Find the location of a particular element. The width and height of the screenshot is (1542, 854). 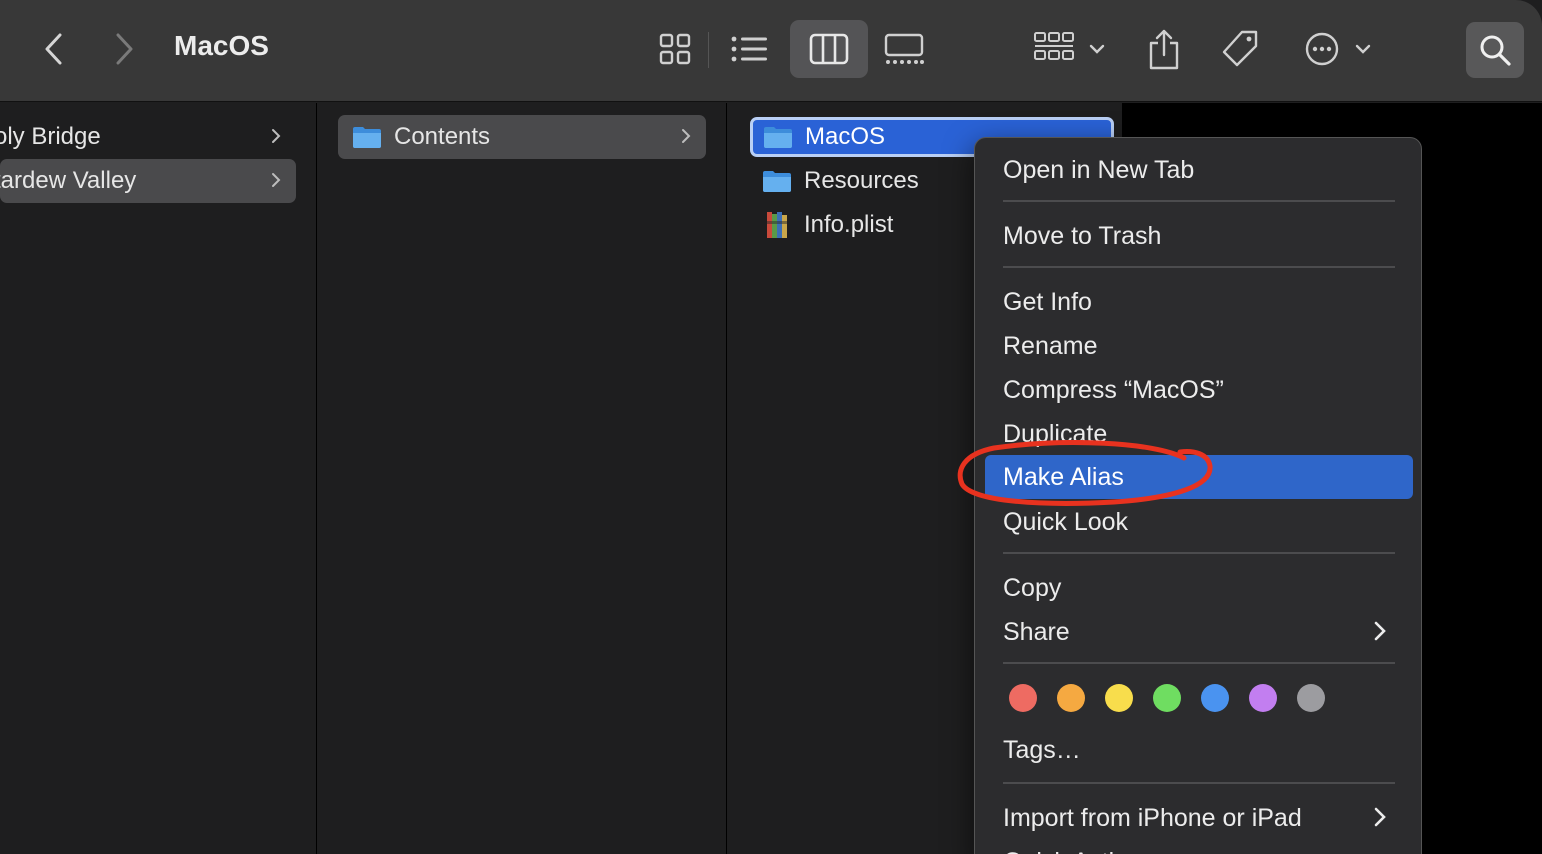

grid-icon is located at coordinates (675, 49).